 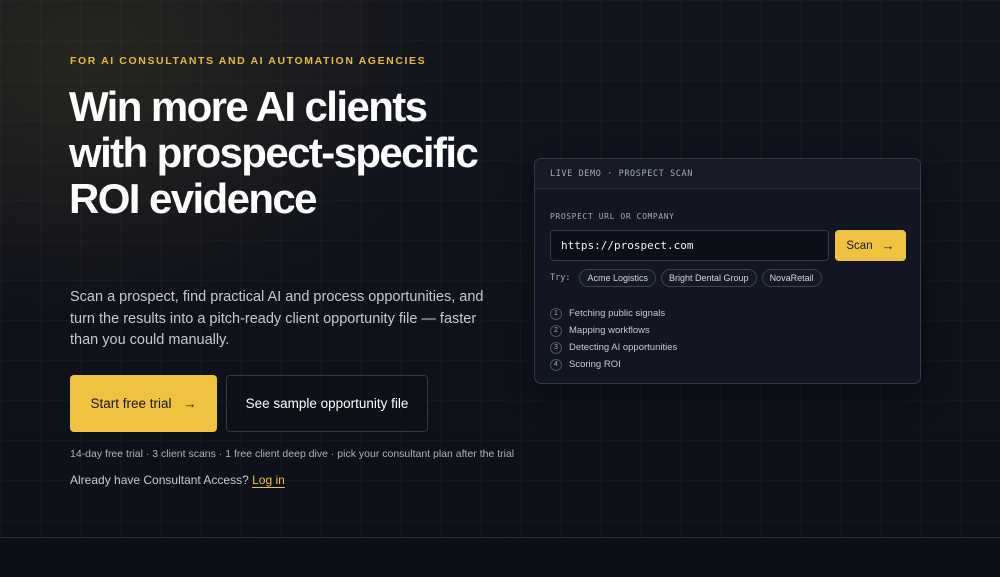 I want to click on step-number: 1, so click(x=556, y=313).